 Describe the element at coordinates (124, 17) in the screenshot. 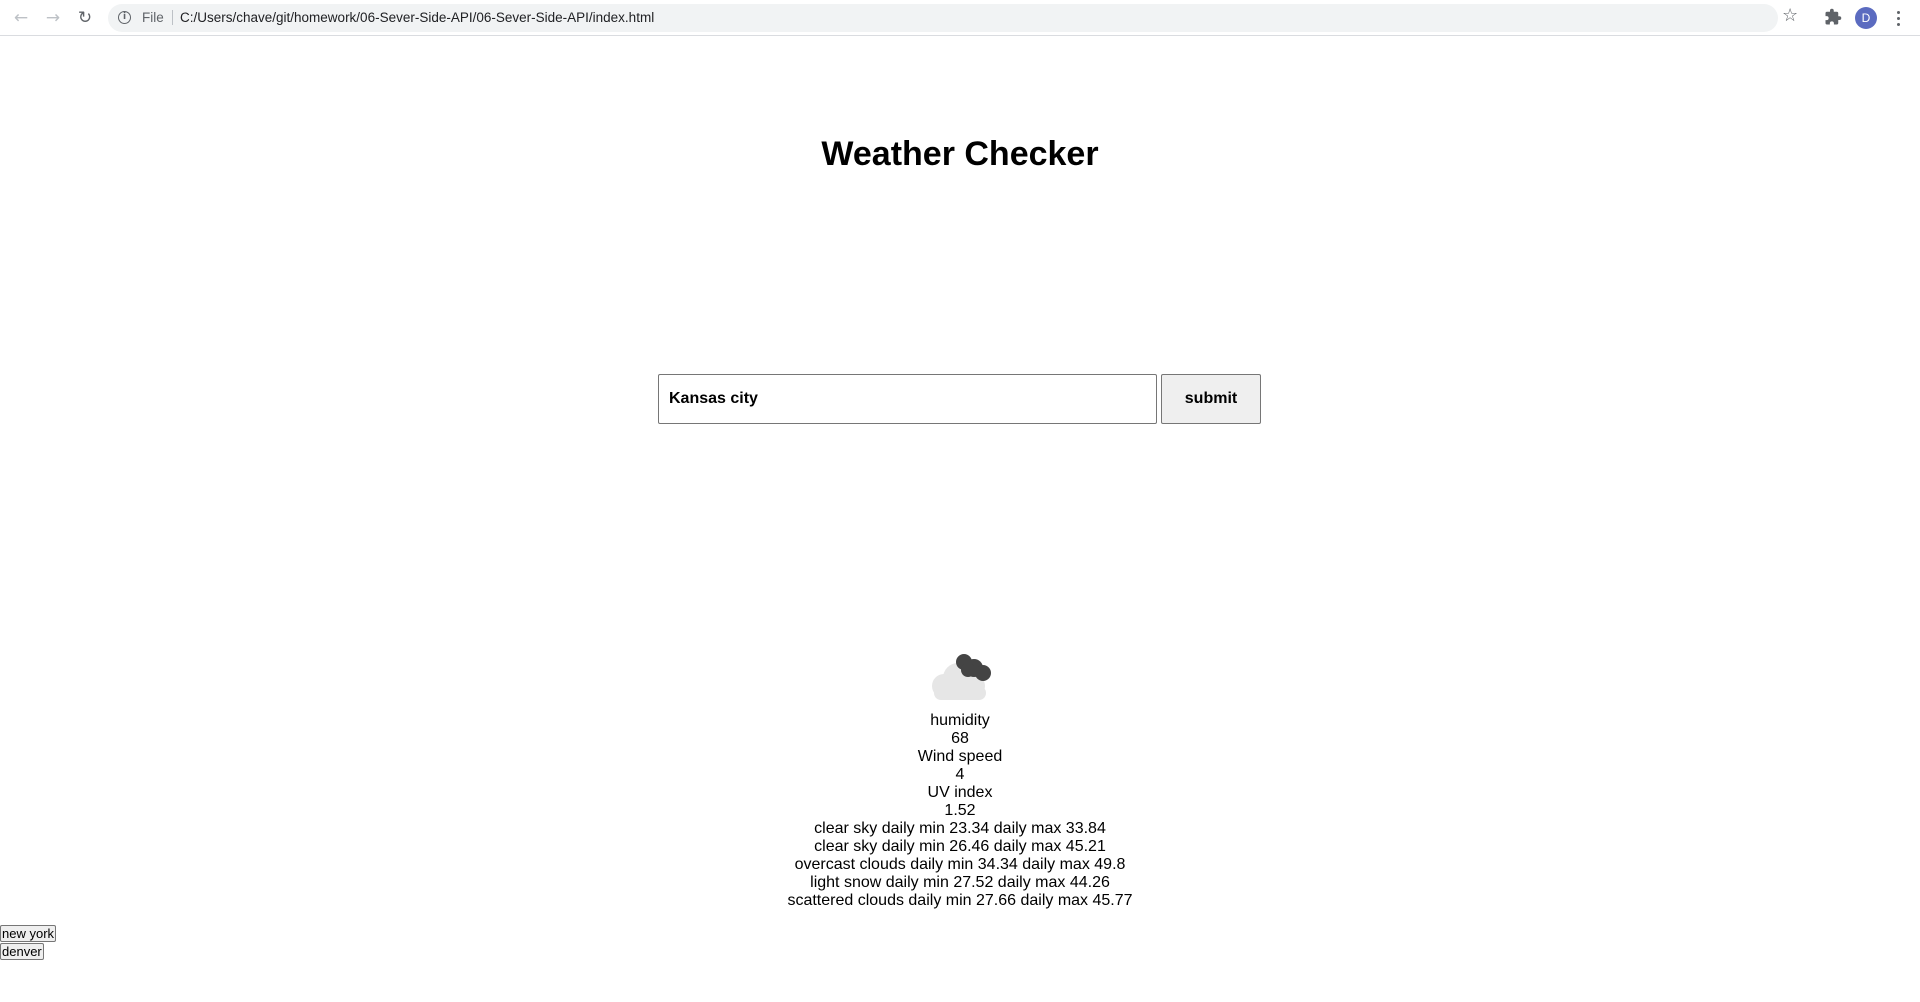

I see `info-icon: i` at that location.